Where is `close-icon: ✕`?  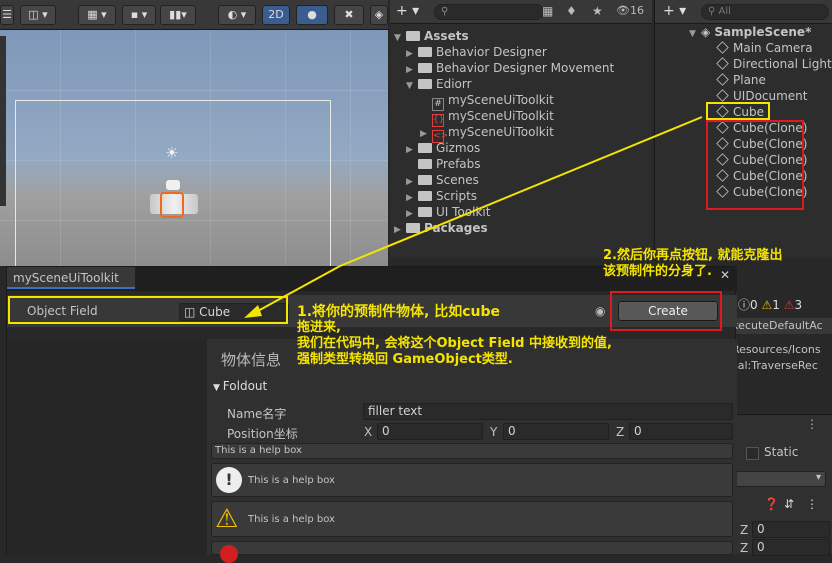
close-icon: ✕ is located at coordinates (725, 275).